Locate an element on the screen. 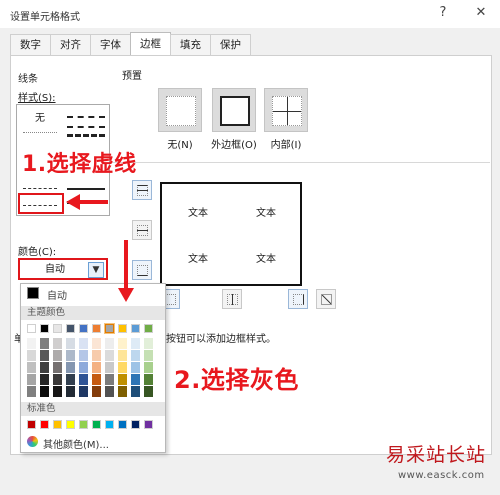 This screenshot has height=495, width=500. annotation-overlay is located at coordinates (100, 248).